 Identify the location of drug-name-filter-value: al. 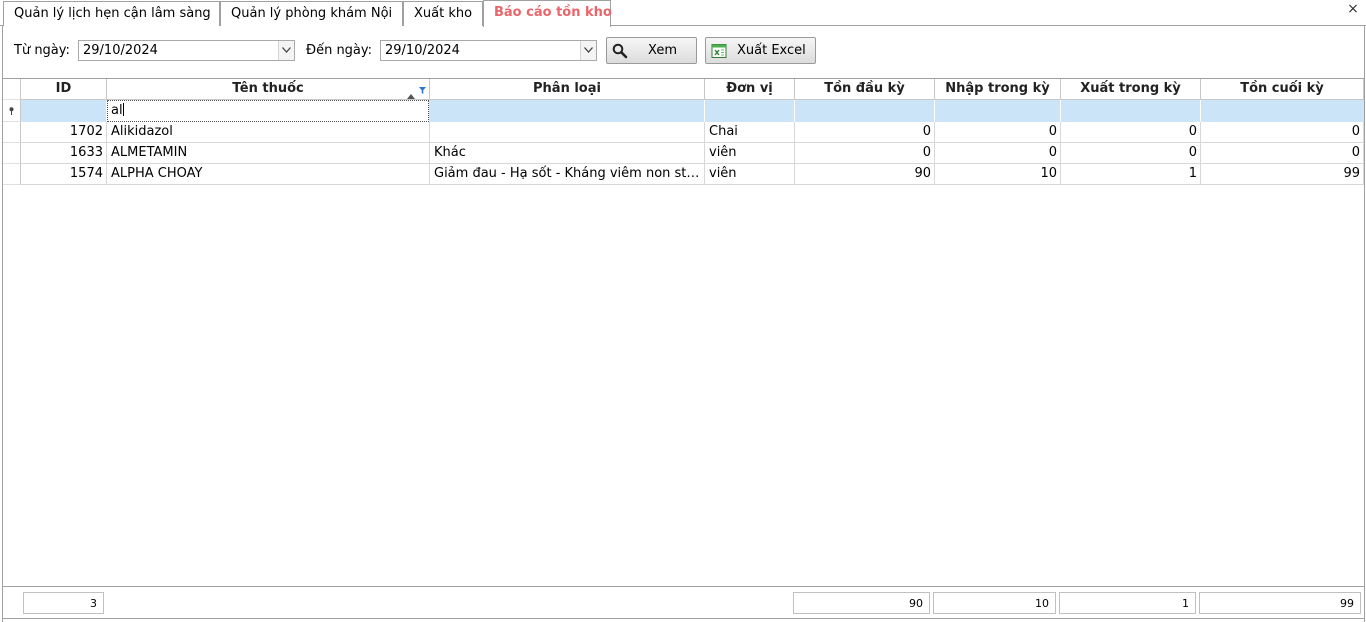
(117, 110).